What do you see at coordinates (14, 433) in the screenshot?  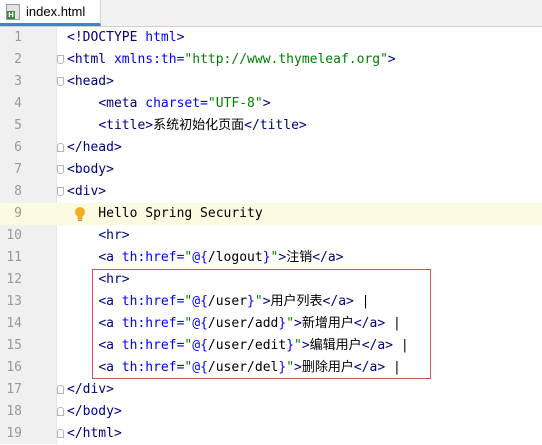 I see `line-number: 19` at bounding box center [14, 433].